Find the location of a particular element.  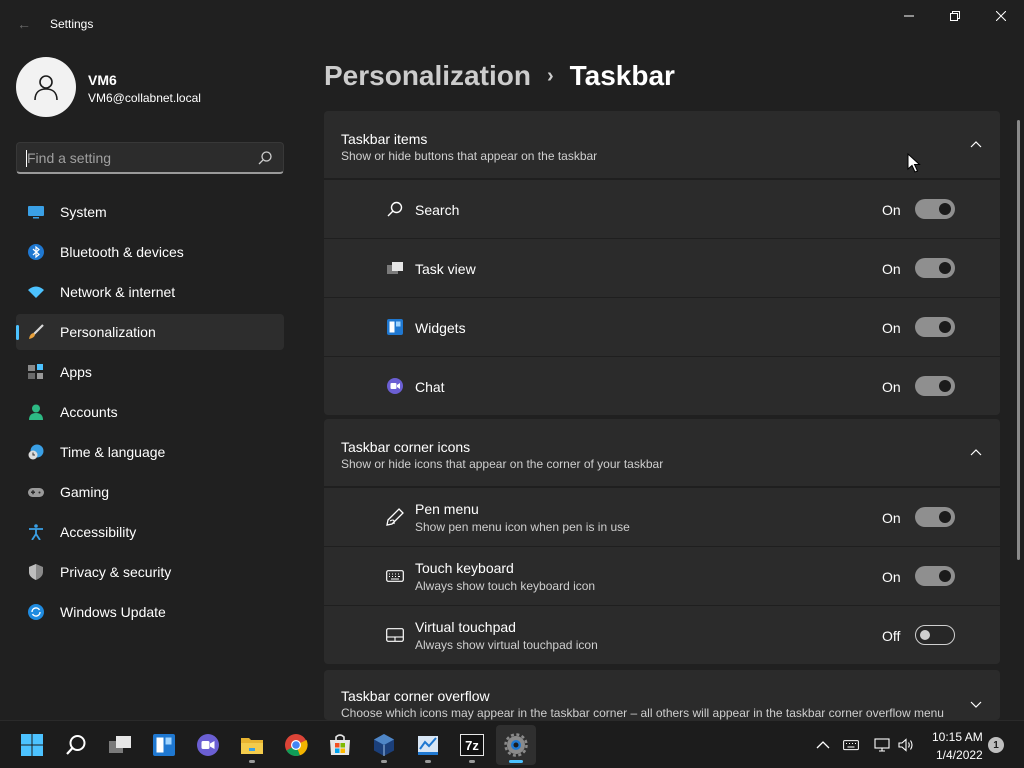

7zip-label: 7z is located at coordinates (472, 745).